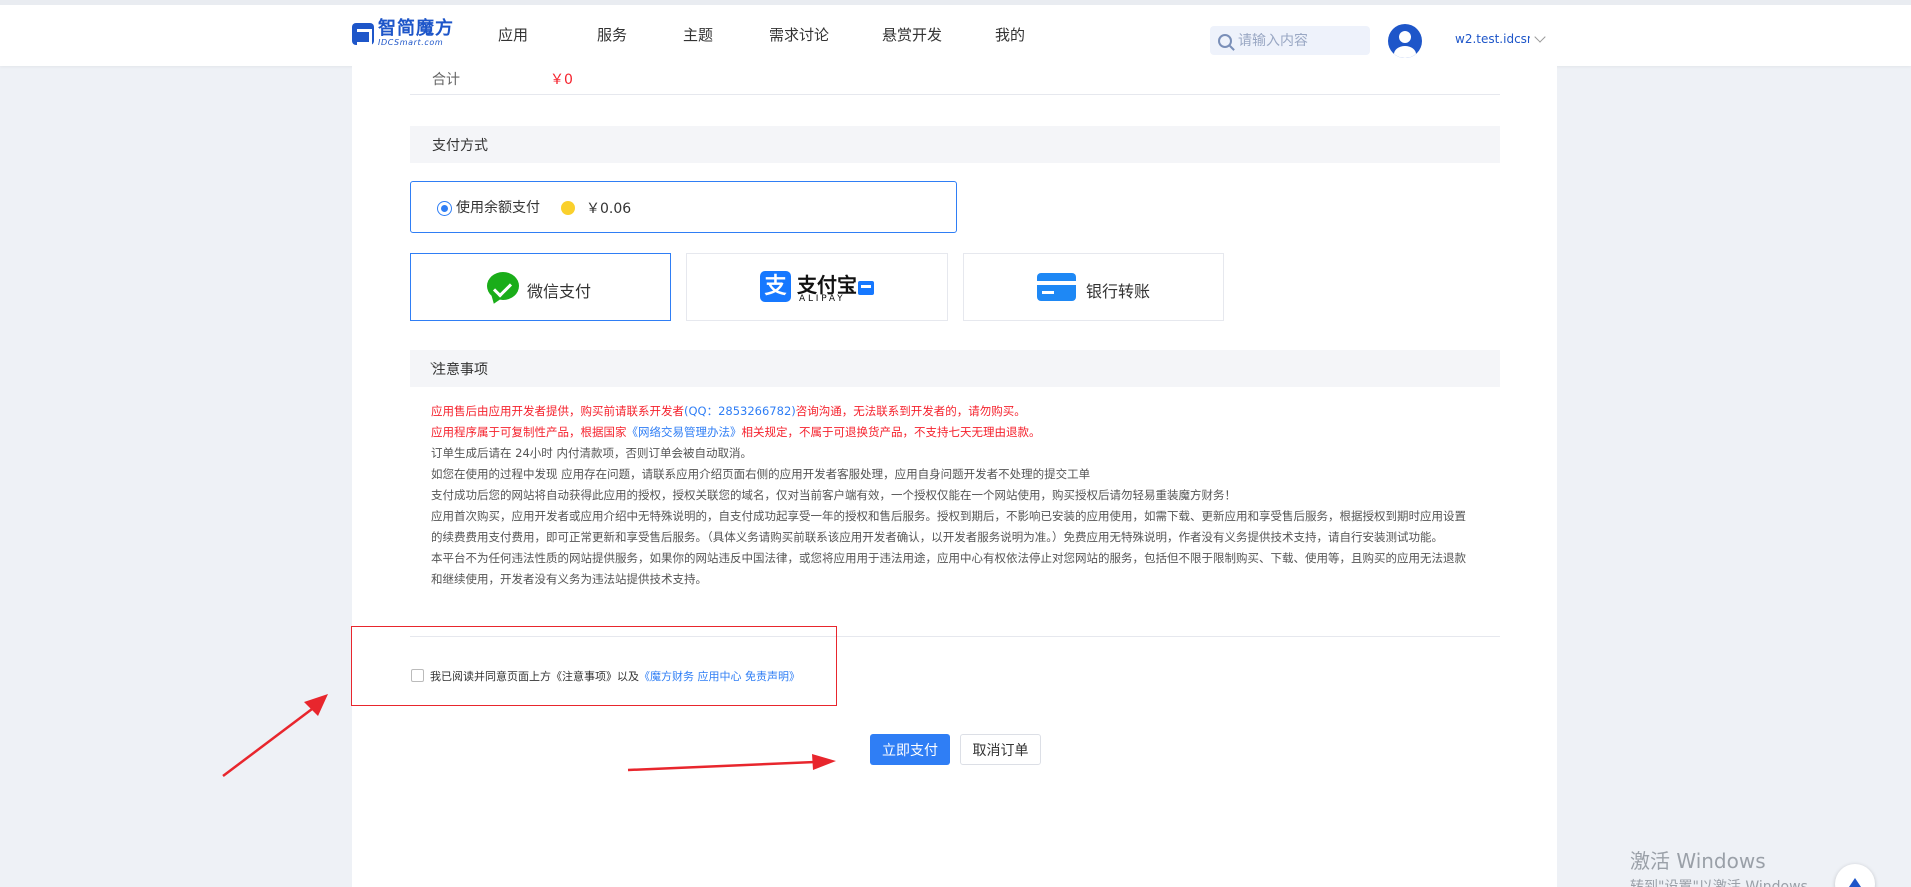 Image resolution: width=1911 pixels, height=887 pixels. I want to click on notice-line: 订单生成后请在 24小时 内付清款项，否则订单会被自动取消。, so click(591, 453).